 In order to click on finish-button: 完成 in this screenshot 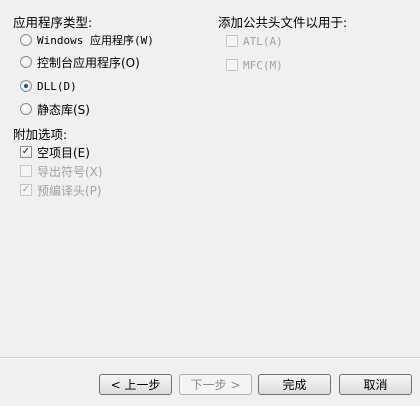, I will do `click(294, 384)`.